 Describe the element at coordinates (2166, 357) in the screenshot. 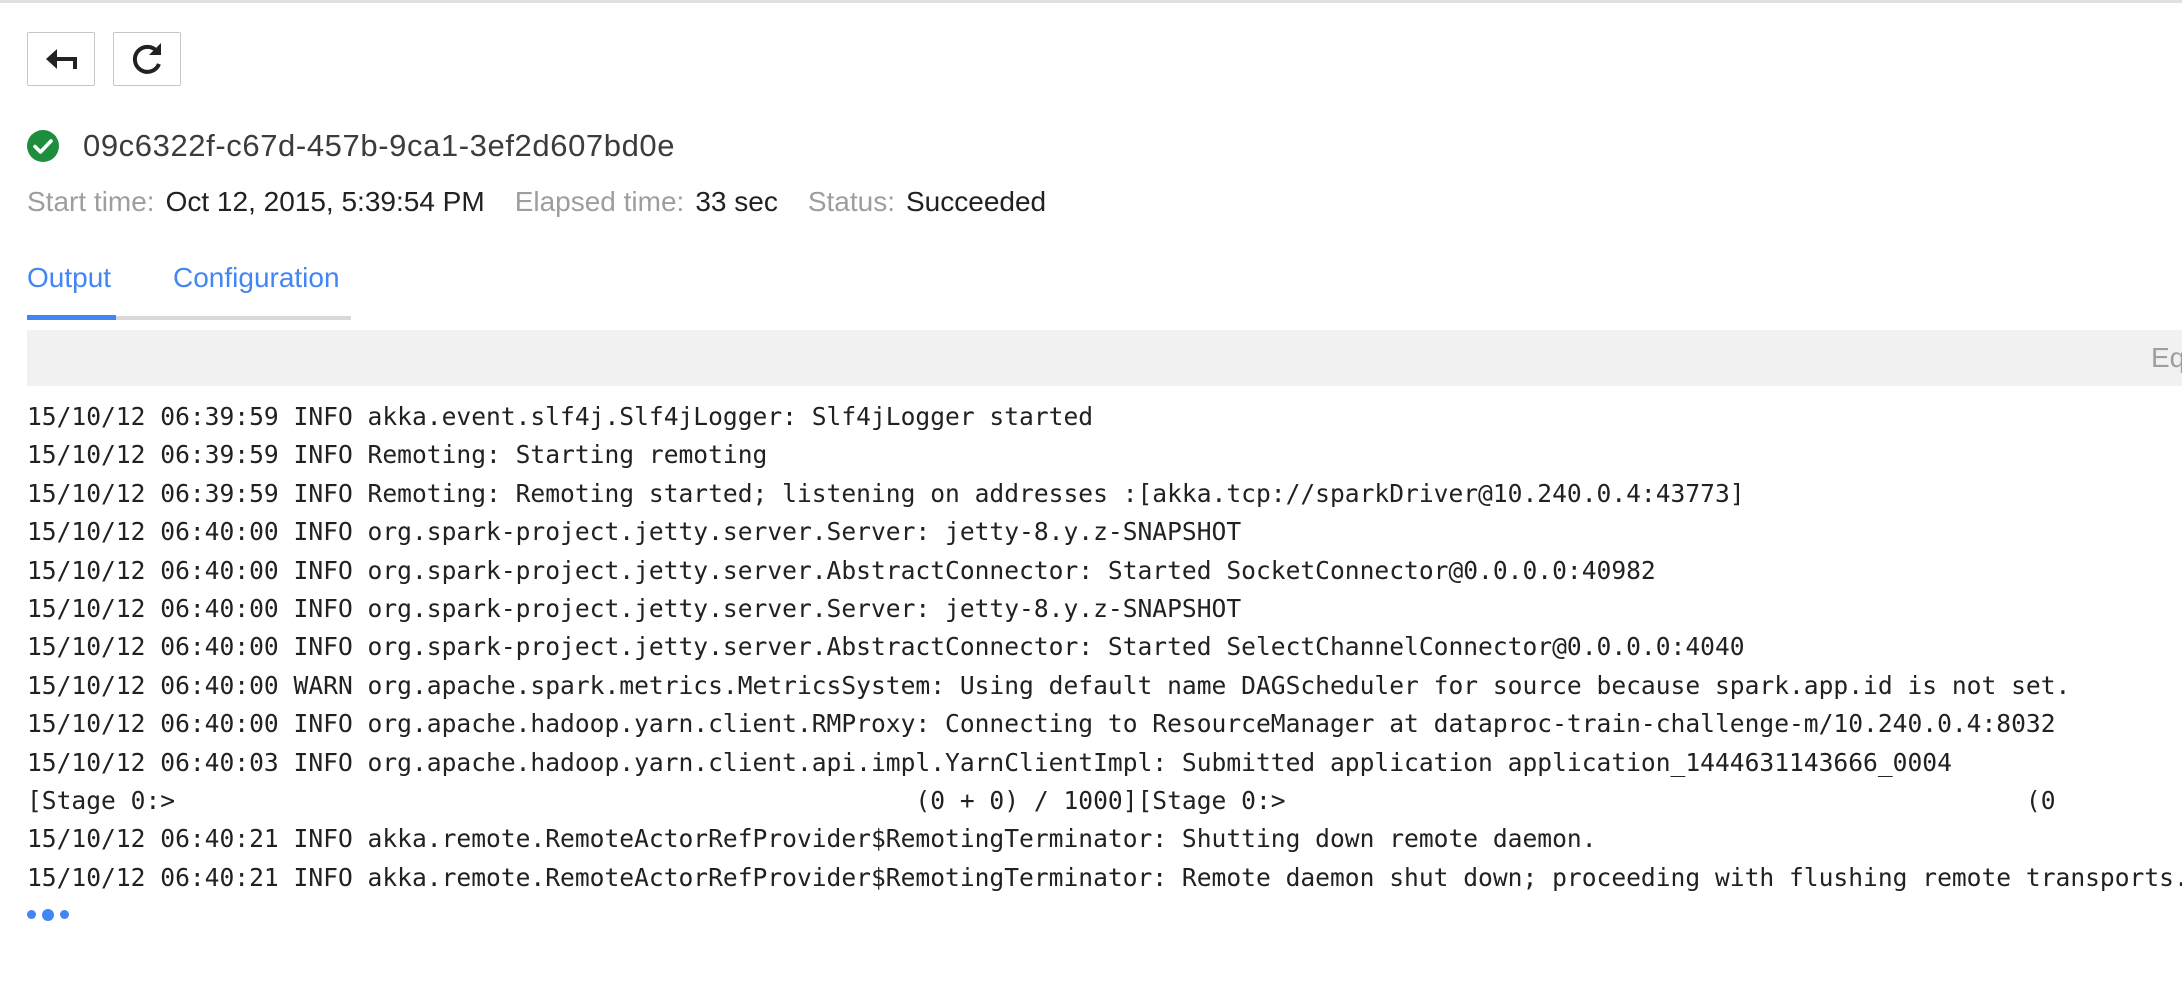

I see `log-toolbar-truncated-text: Eq` at that location.